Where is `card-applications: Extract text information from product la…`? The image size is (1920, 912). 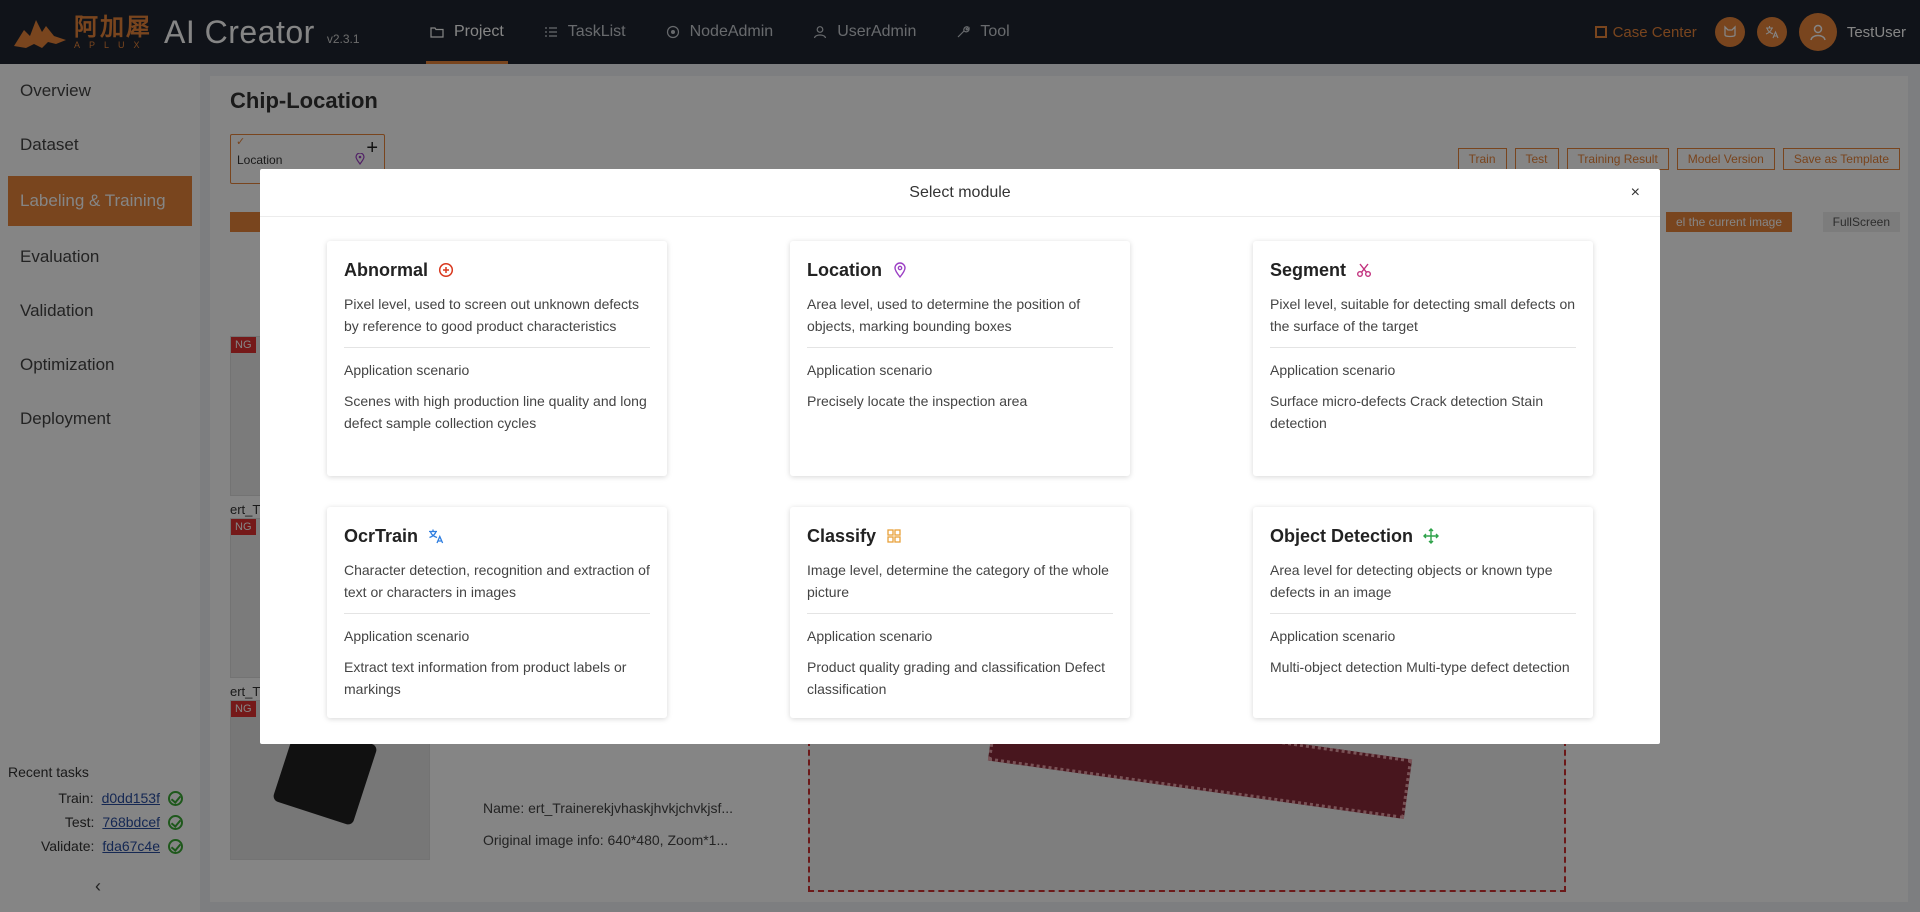
card-applications: Extract text information from product la… is located at coordinates (485, 678).